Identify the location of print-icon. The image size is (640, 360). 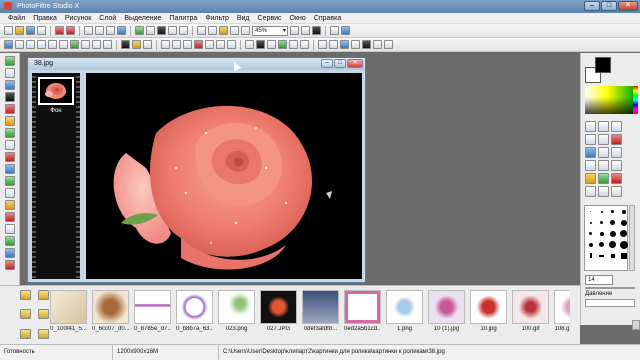
(41, 30).